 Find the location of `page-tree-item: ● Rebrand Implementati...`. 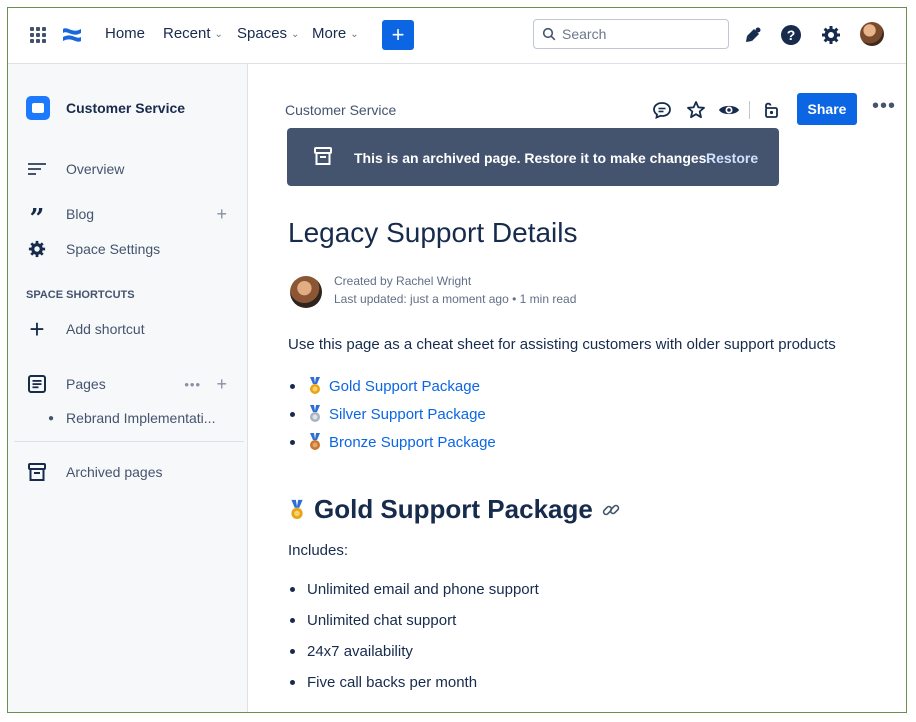

page-tree-item: ● Rebrand Implementati... is located at coordinates (131, 418).